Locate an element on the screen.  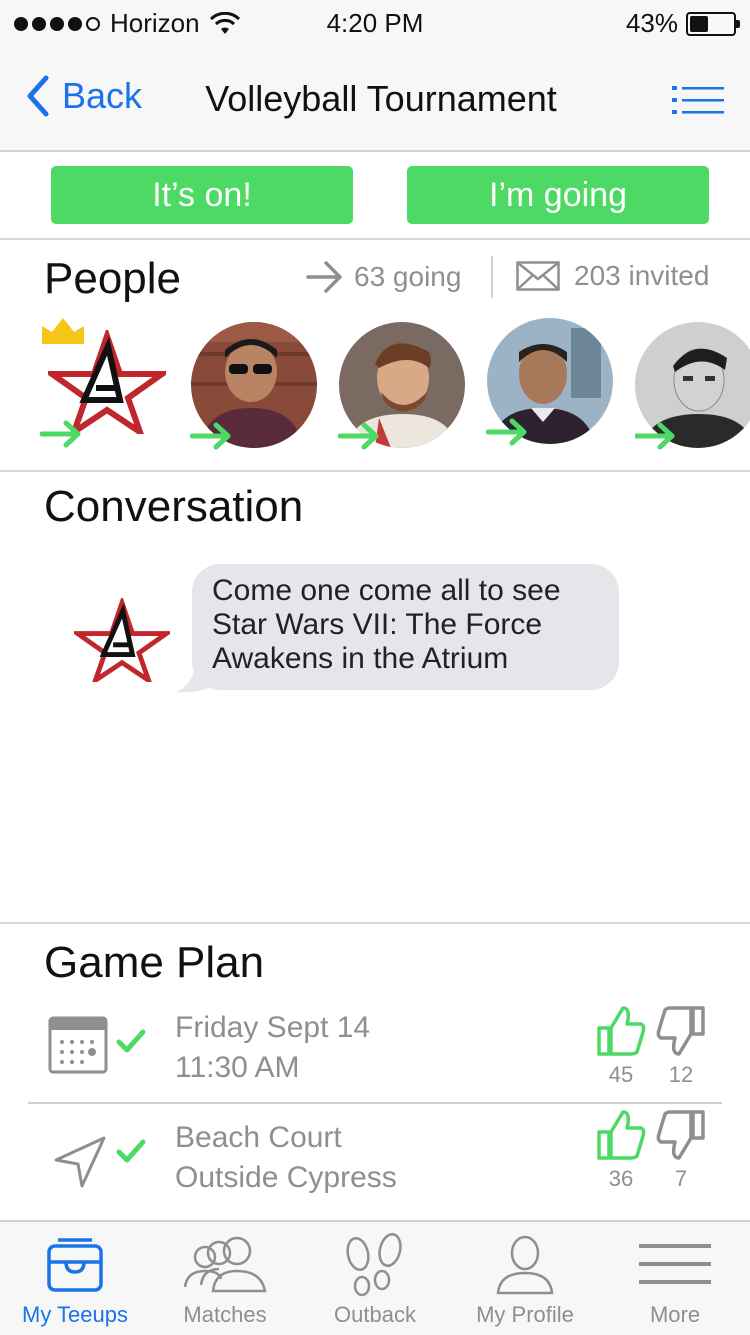
plan-text: Beach Court Outside Cypress is located at coordinates (286, 1158).